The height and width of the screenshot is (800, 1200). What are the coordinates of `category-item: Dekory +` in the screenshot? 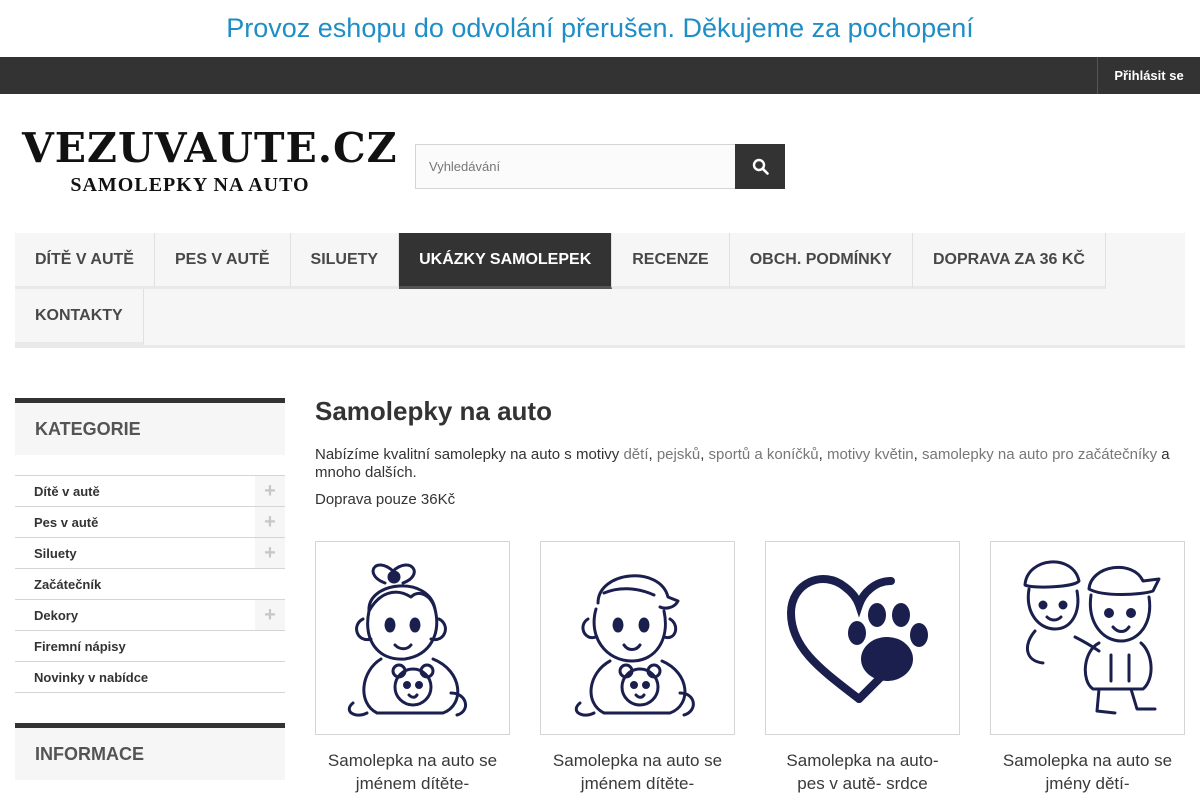 It's located at (150, 615).